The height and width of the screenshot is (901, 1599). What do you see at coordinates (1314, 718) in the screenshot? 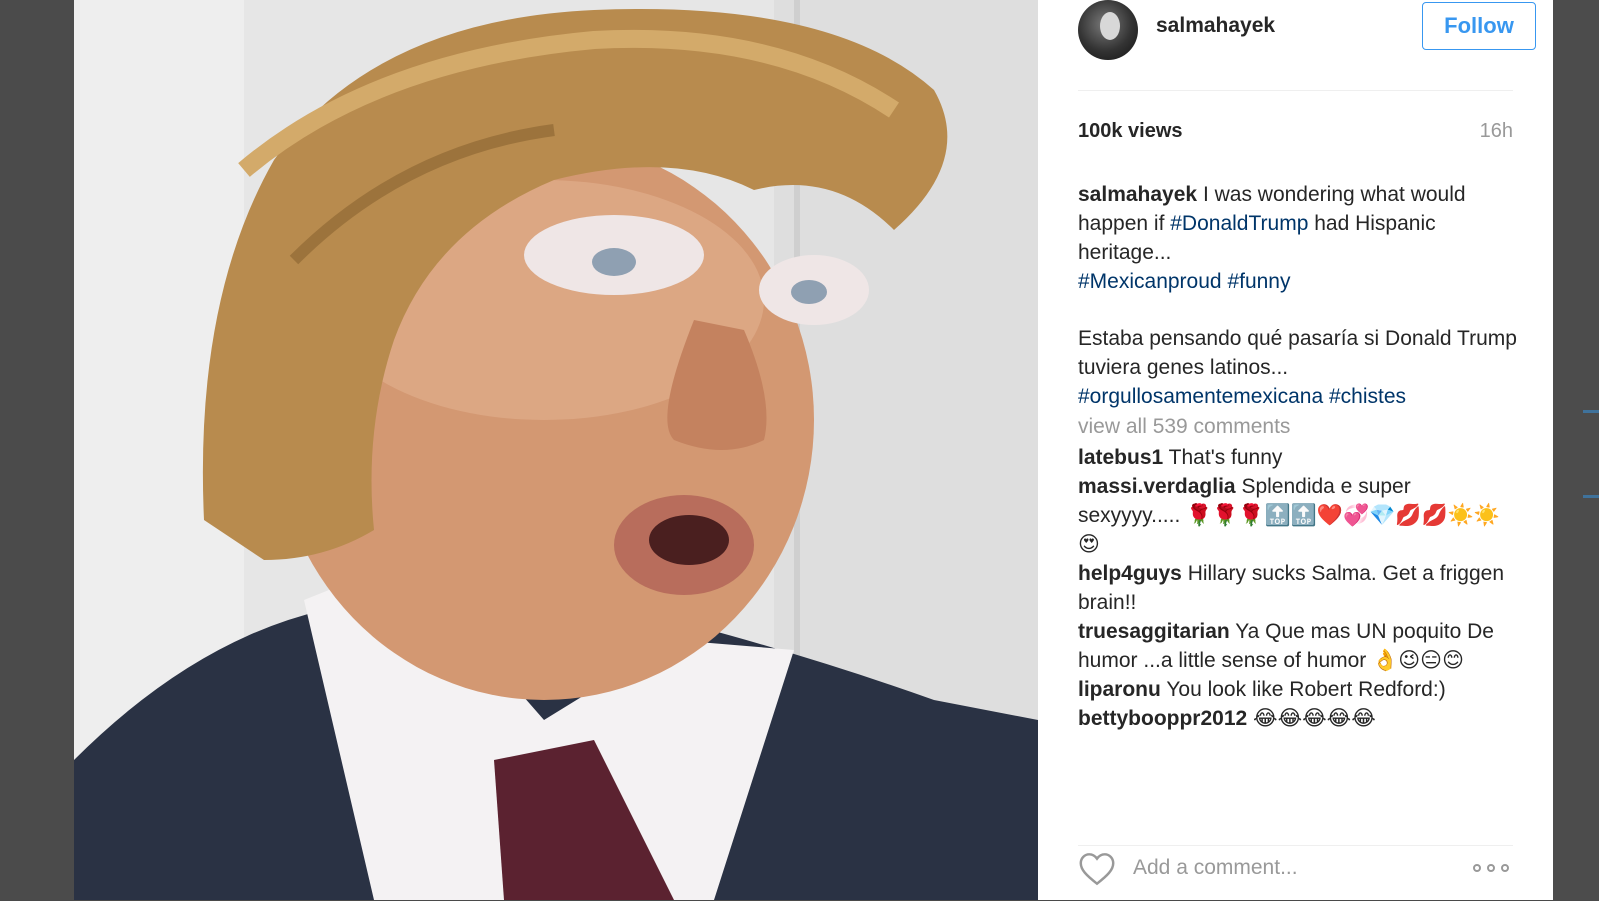
I see `comment-text: 😂😂😂😂😂` at bounding box center [1314, 718].